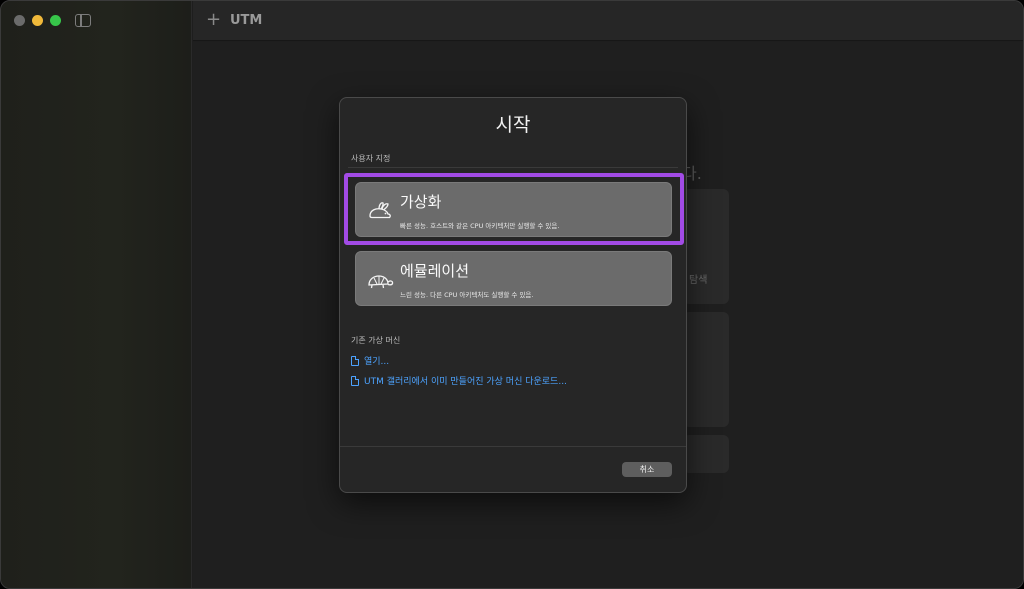 The height and width of the screenshot is (589, 1024). What do you see at coordinates (435, 271) in the screenshot?
I see `option-title: 에뮬레이션` at bounding box center [435, 271].